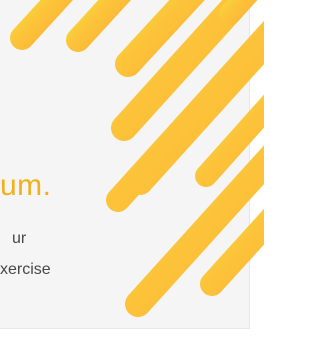  Describe the element at coordinates (26, 185) in the screenshot. I see `card-headline: um.` at that location.